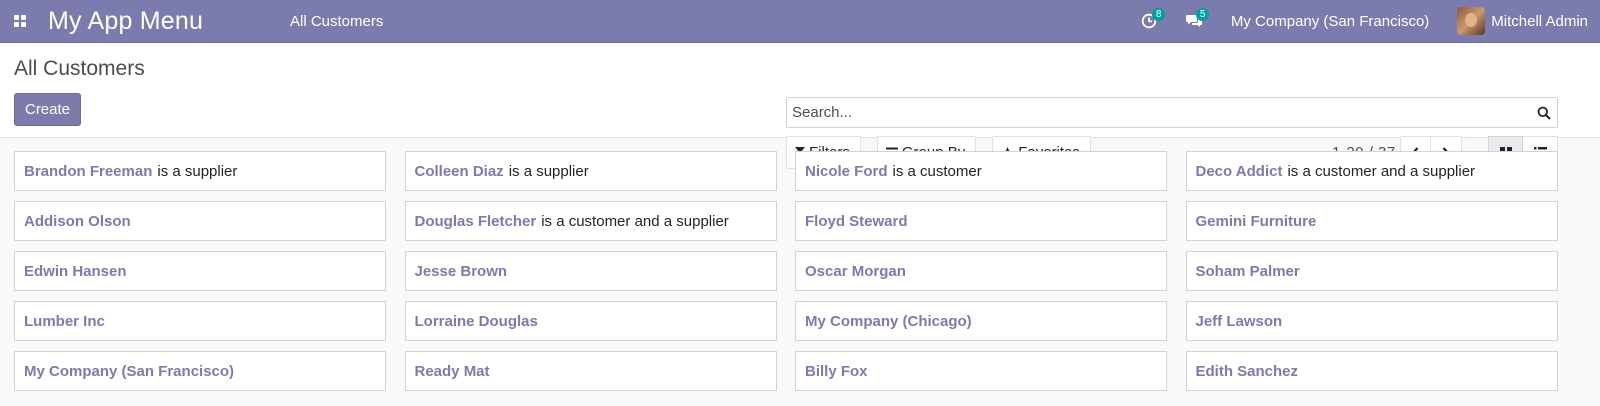 The height and width of the screenshot is (406, 1600). Describe the element at coordinates (200, 221) in the screenshot. I see `kanban-card: Addison Olson` at that location.